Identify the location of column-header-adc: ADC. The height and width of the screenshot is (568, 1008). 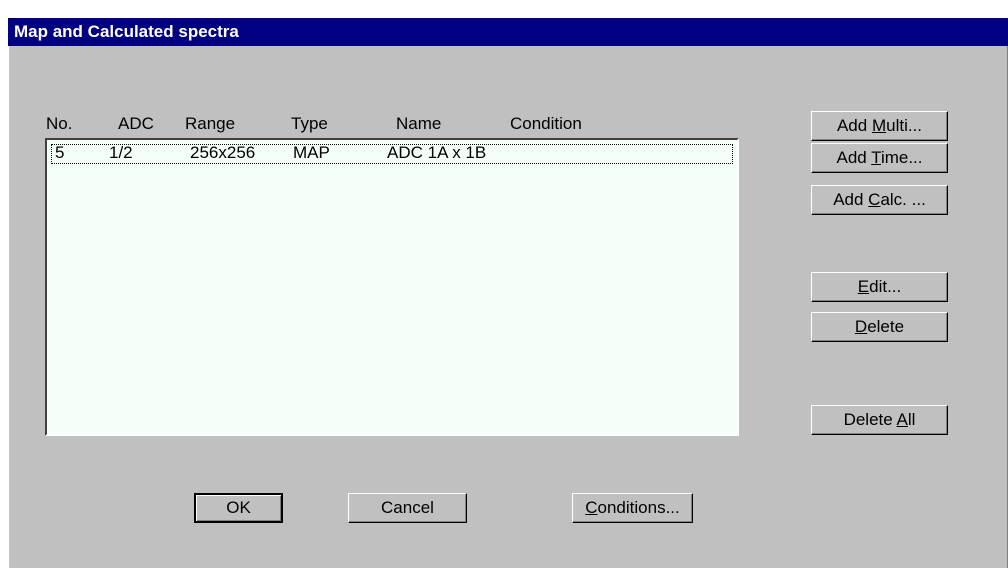
(136, 123).